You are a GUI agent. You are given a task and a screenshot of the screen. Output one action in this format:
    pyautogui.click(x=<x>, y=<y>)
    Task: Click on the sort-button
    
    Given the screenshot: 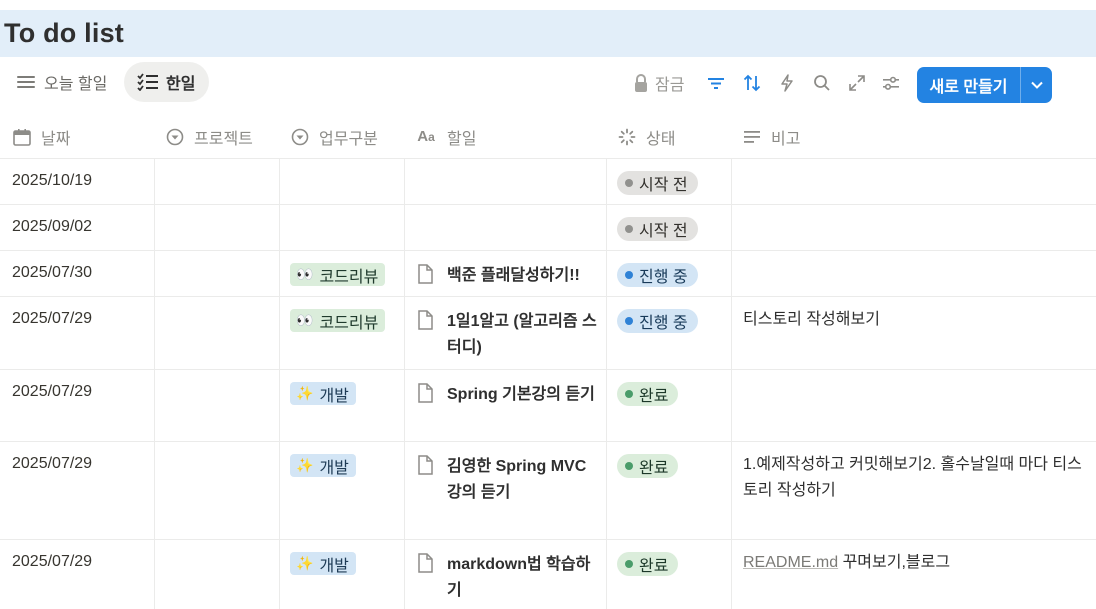 What is the action you would take?
    pyautogui.click(x=752, y=83)
    